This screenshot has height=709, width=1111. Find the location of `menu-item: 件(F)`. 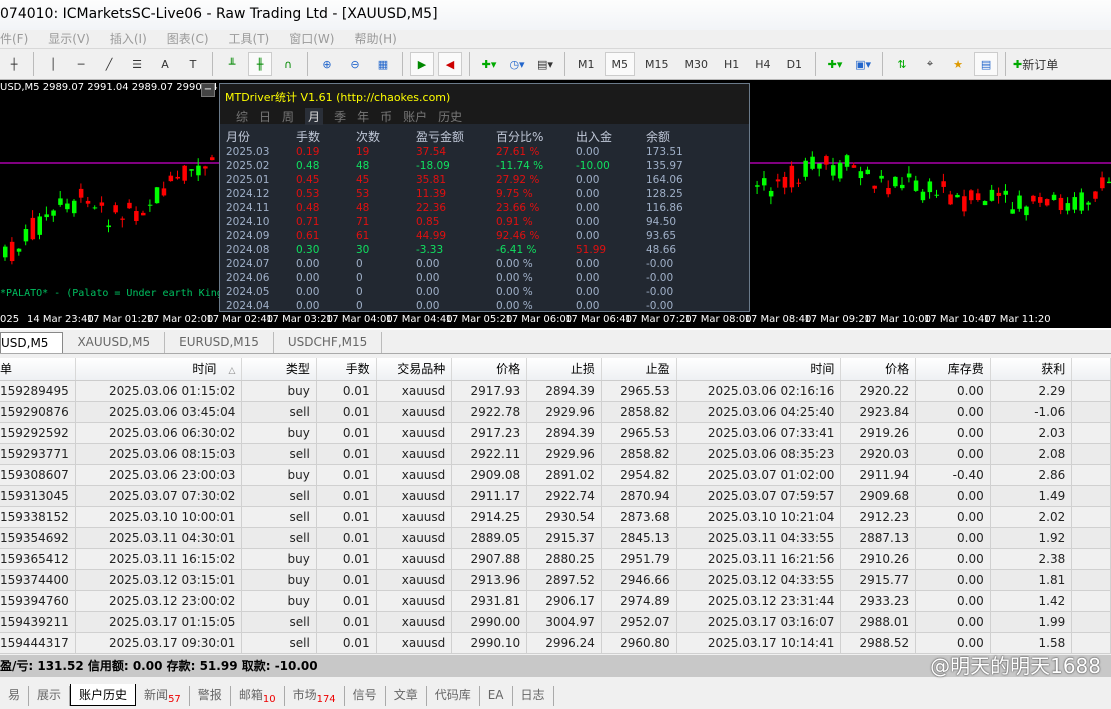

menu-item: 件(F) is located at coordinates (14, 39).